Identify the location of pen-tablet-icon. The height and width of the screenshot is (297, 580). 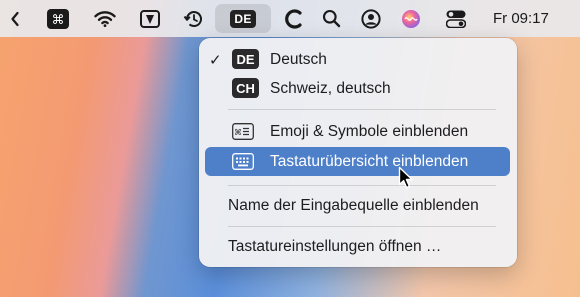
(150, 18).